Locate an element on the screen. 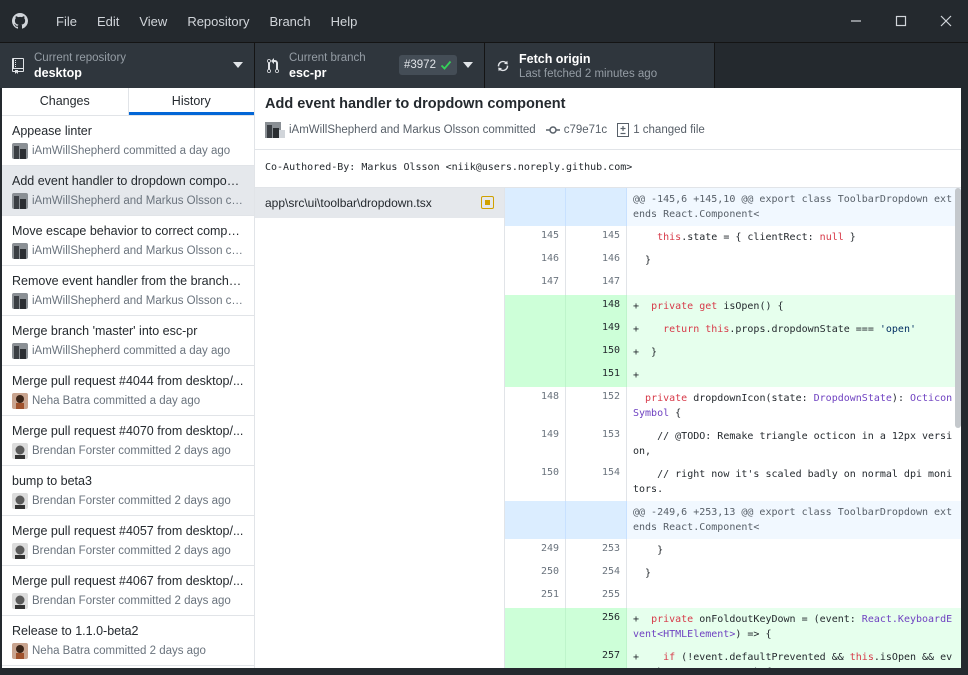 This screenshot has width=968, height=675. menu-branch: Branch is located at coordinates (289, 21).